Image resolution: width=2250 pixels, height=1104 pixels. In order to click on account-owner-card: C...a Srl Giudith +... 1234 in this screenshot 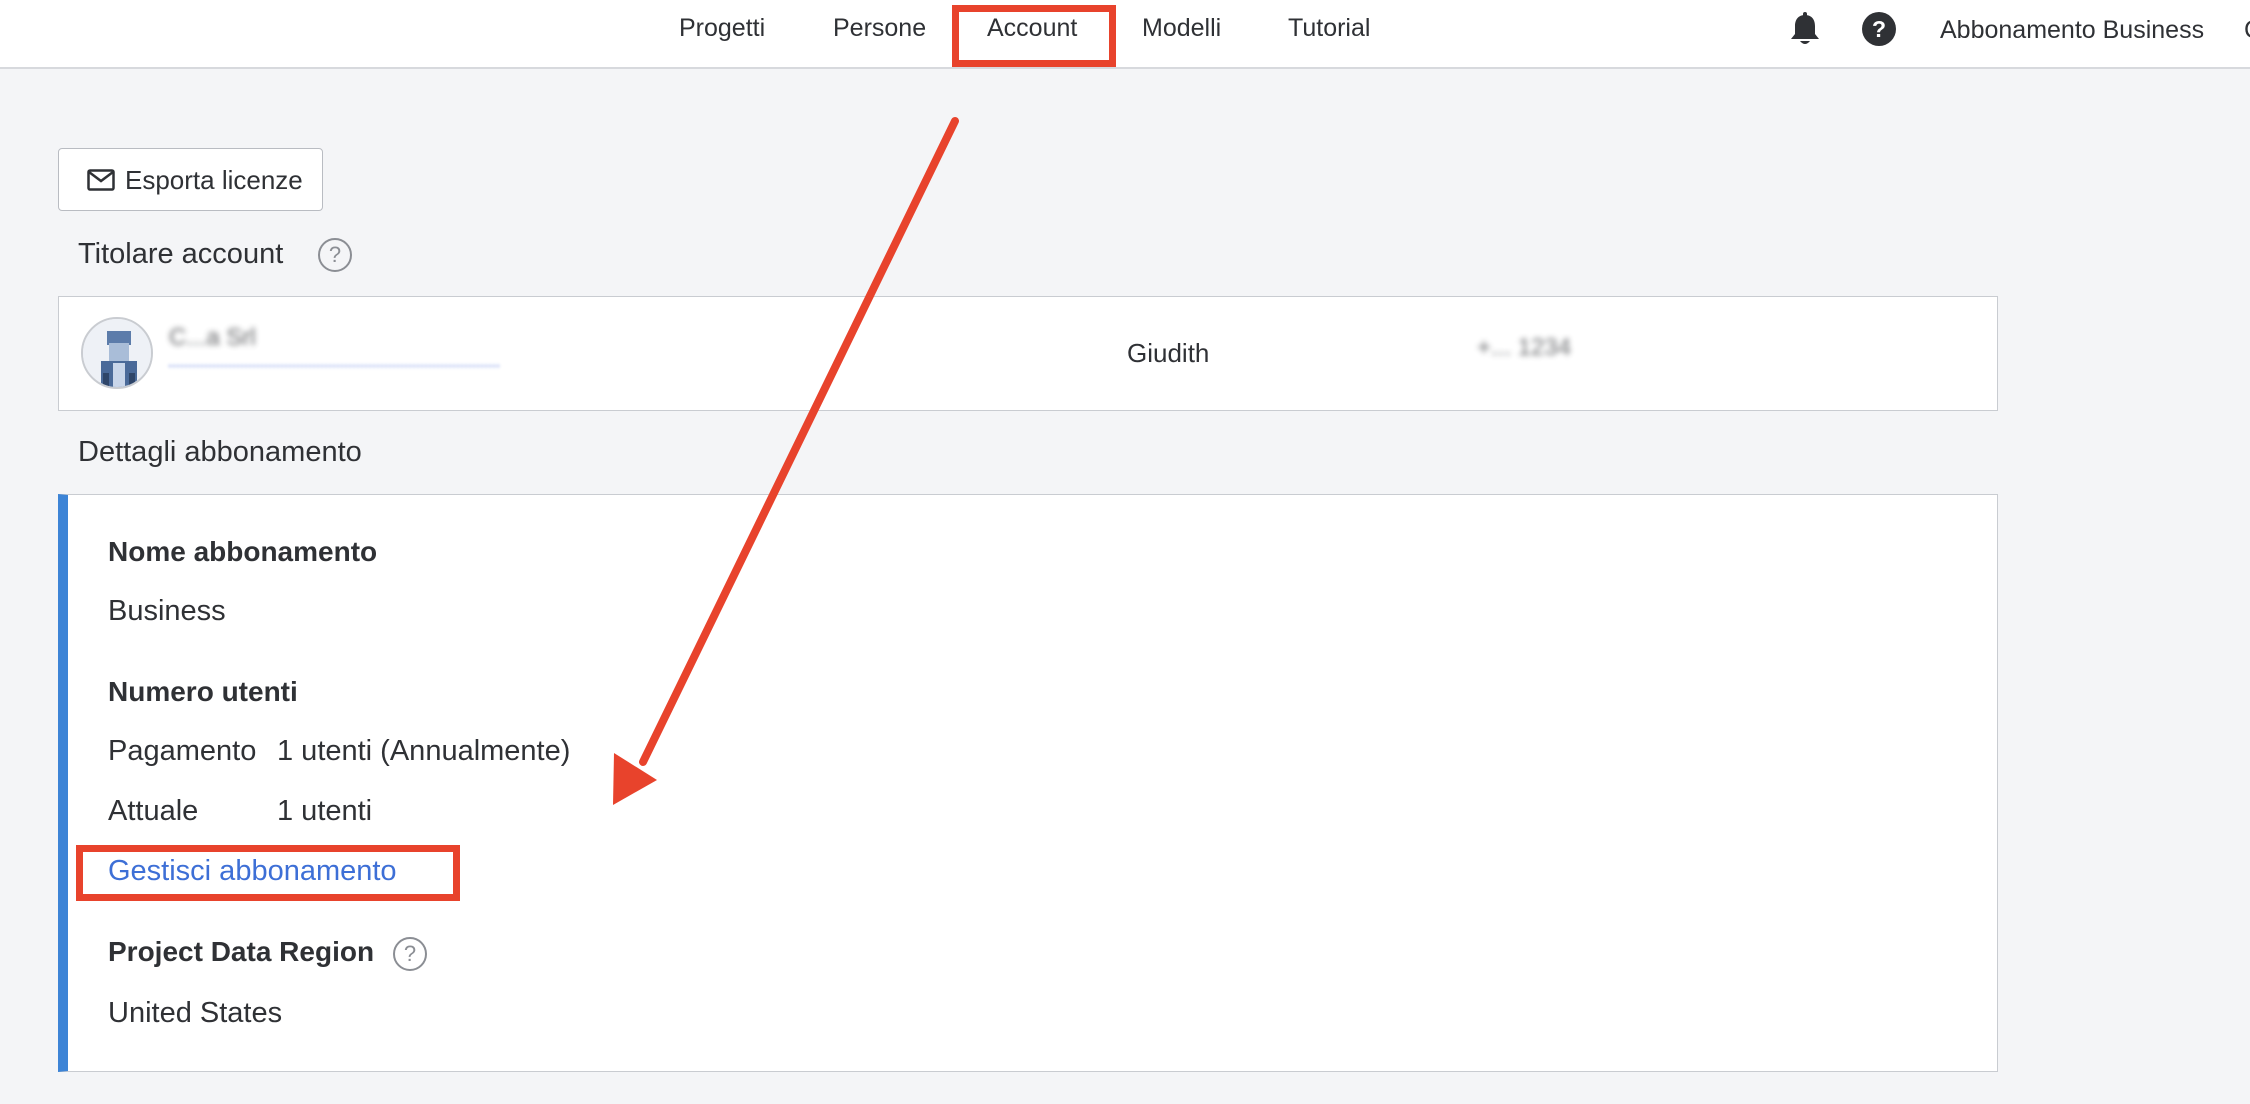, I will do `click(1028, 353)`.